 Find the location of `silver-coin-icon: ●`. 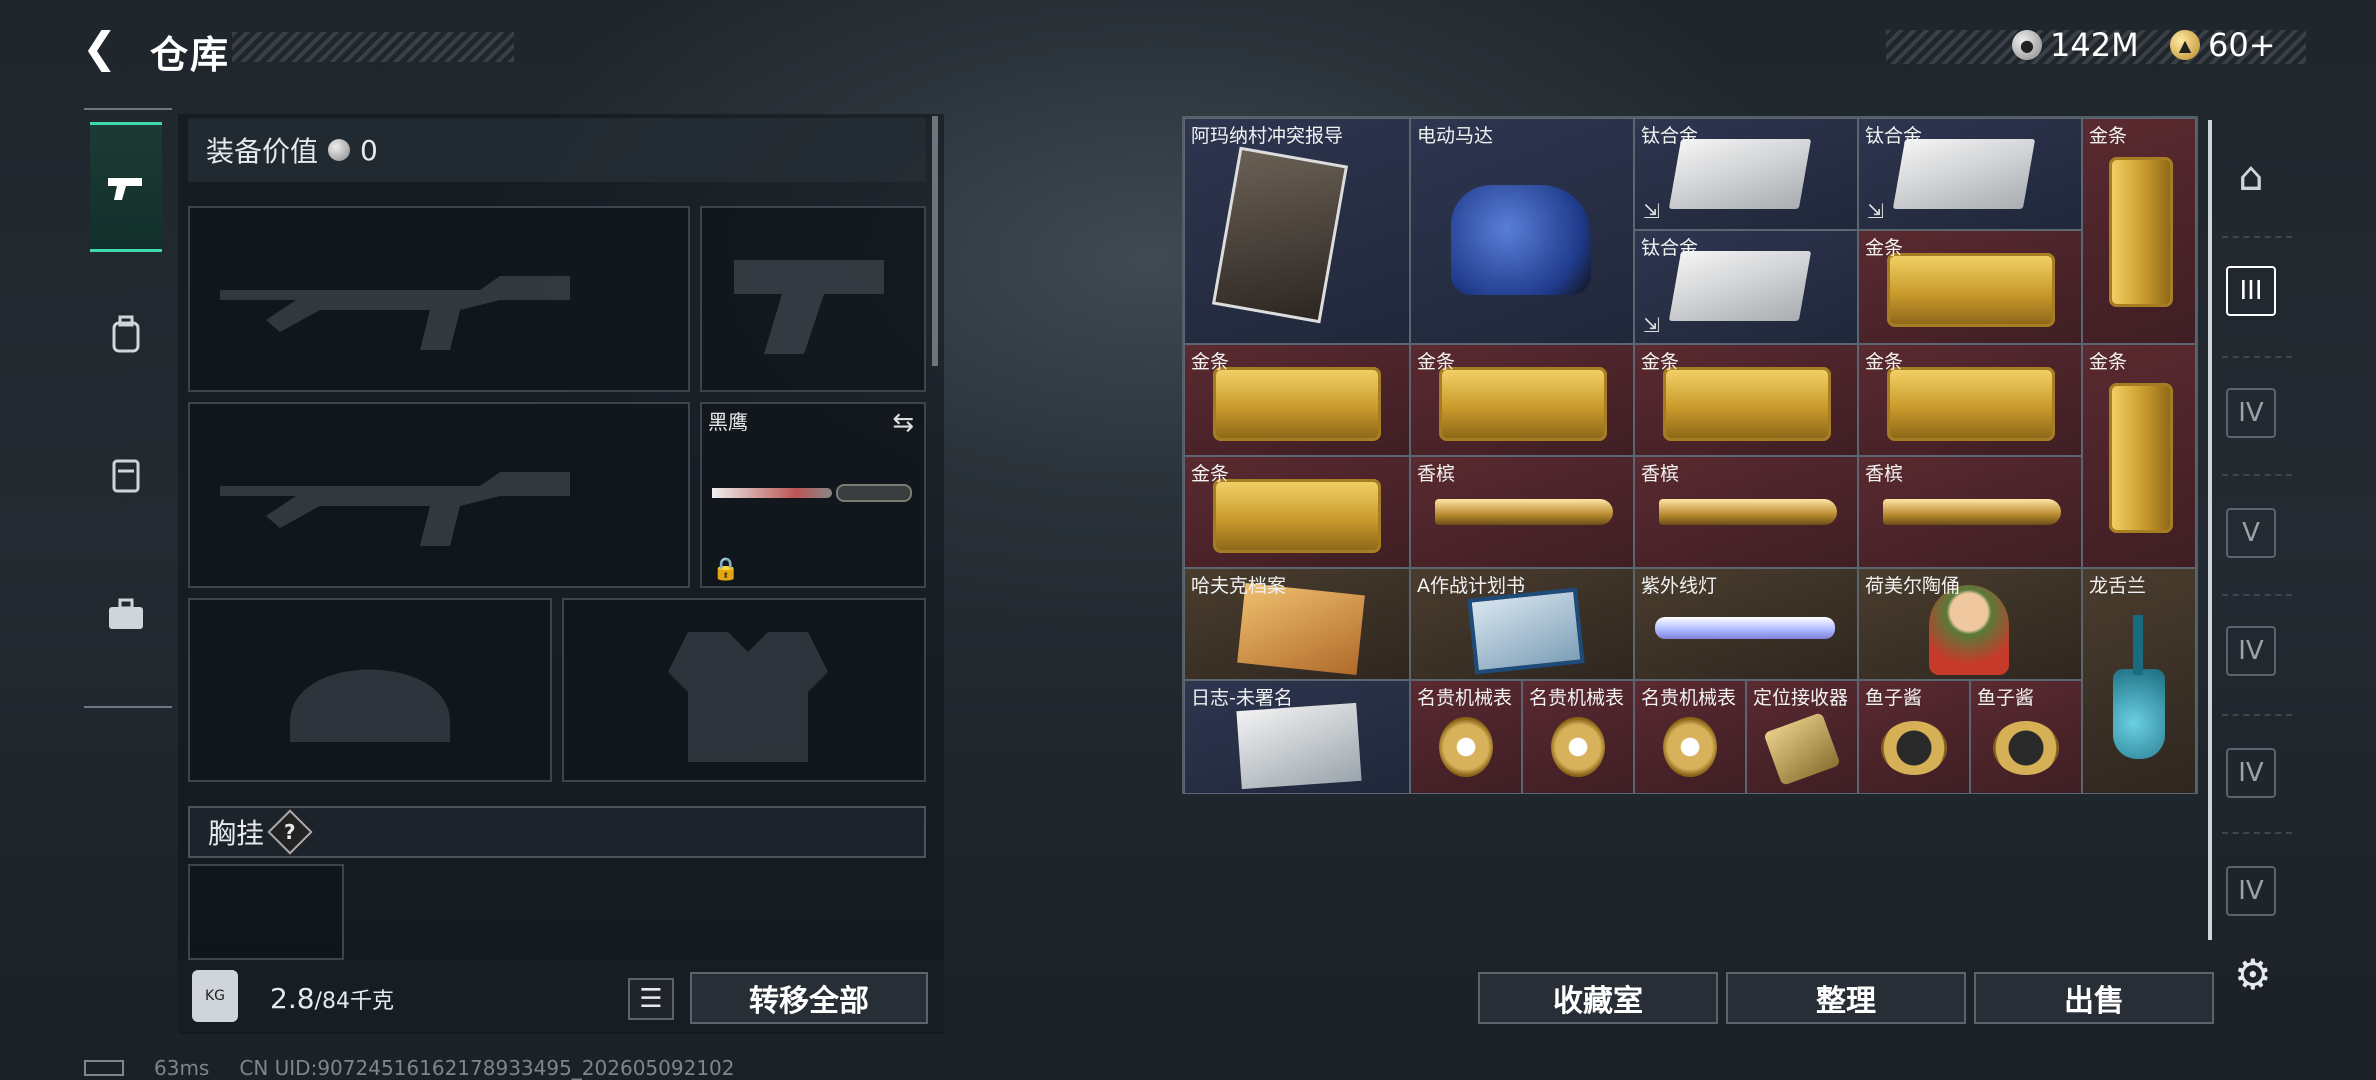

silver-coin-icon: ● is located at coordinates (2027, 45).